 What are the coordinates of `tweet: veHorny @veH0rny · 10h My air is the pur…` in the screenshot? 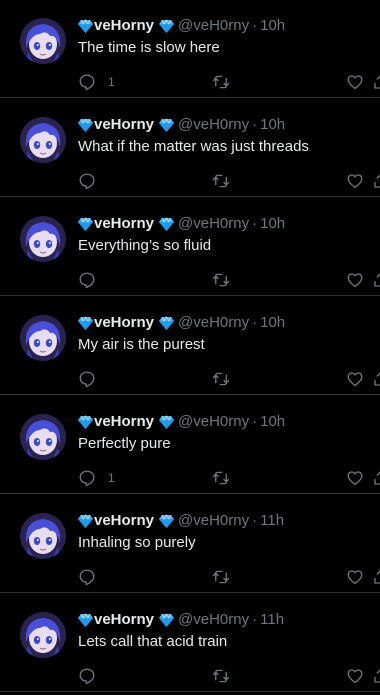 It's located at (190, 346).